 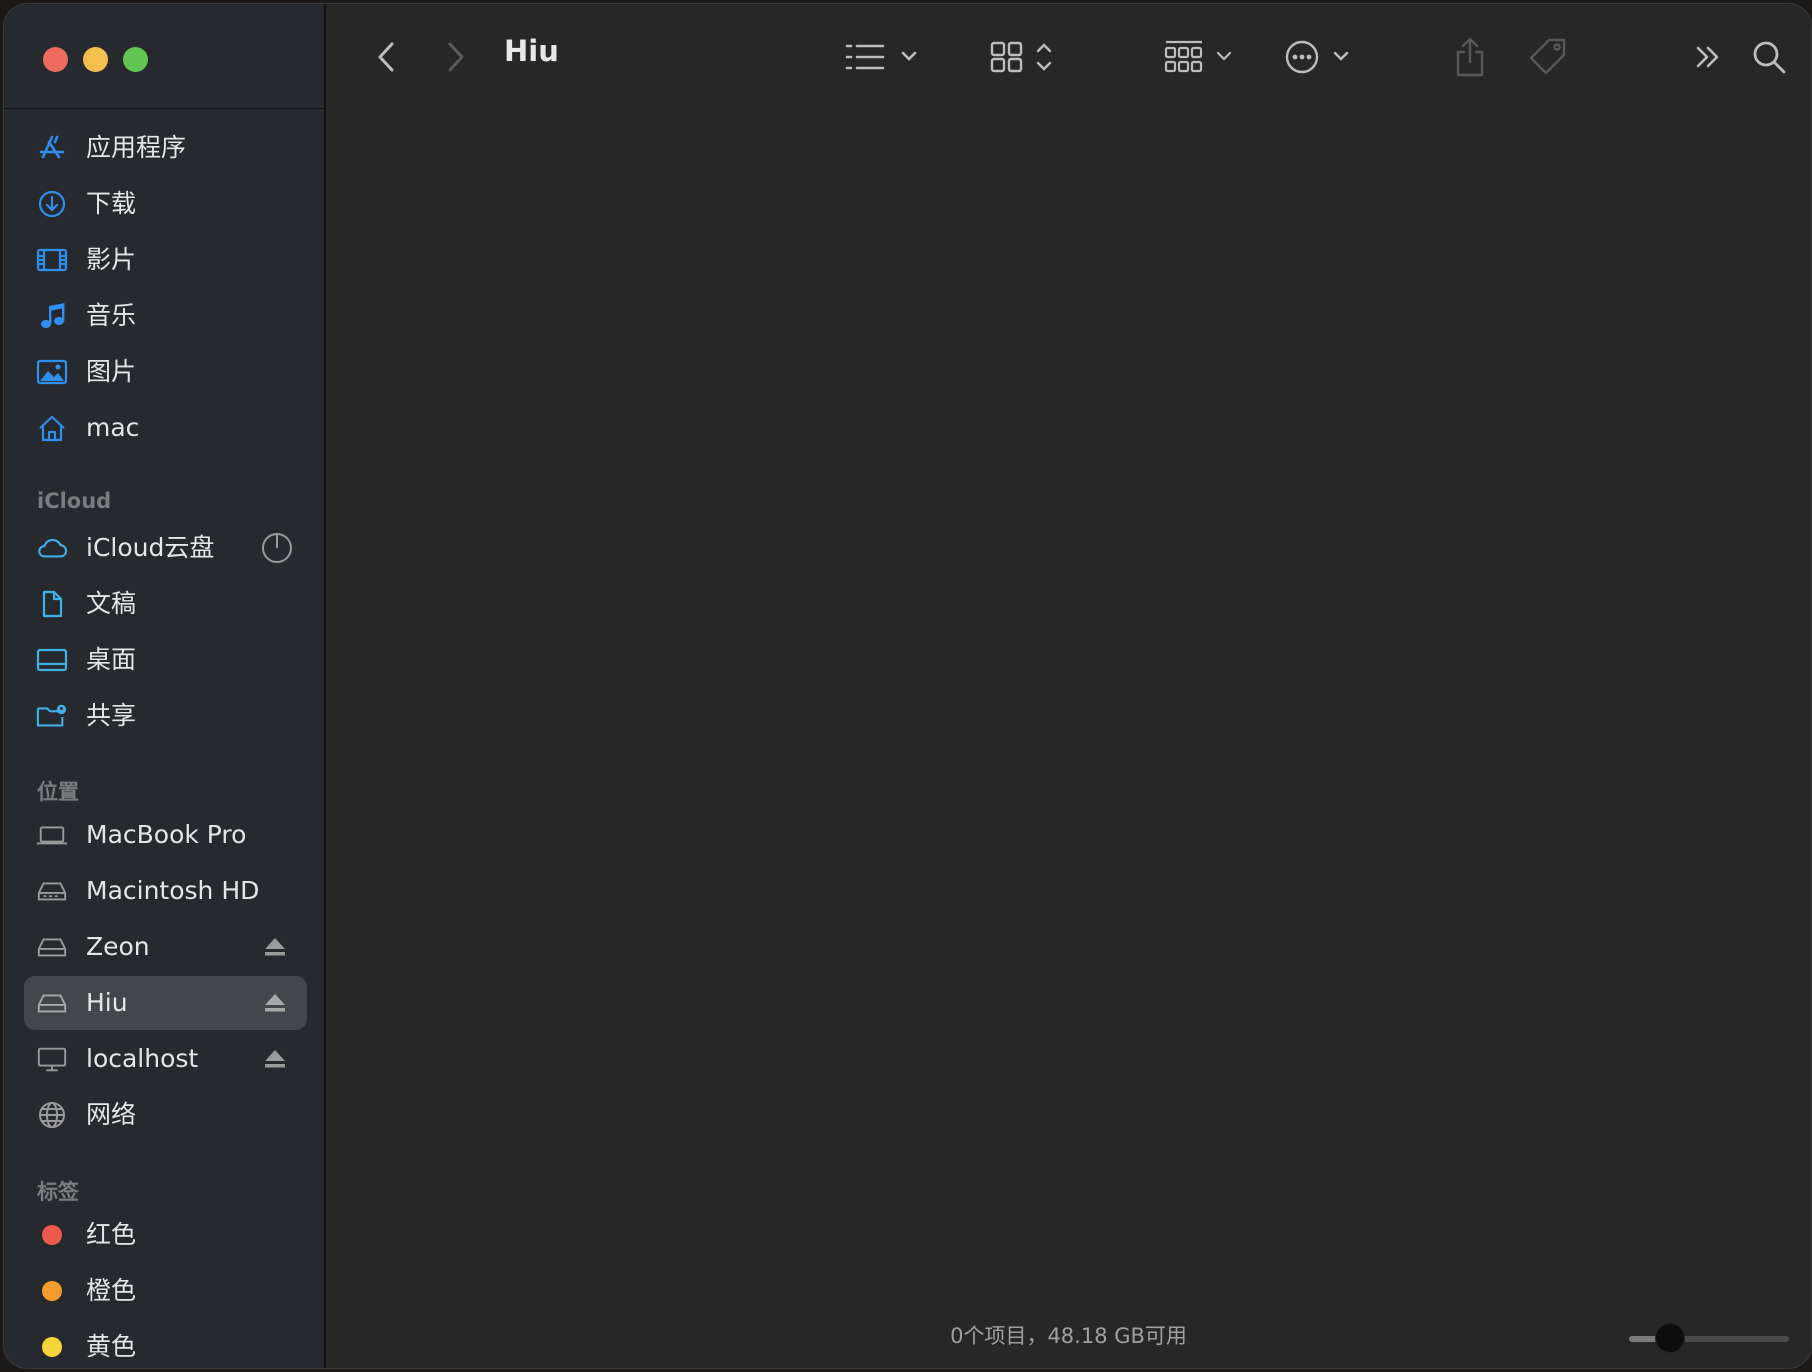 I want to click on sidebar-item-label: 网络, so click(x=111, y=1114).